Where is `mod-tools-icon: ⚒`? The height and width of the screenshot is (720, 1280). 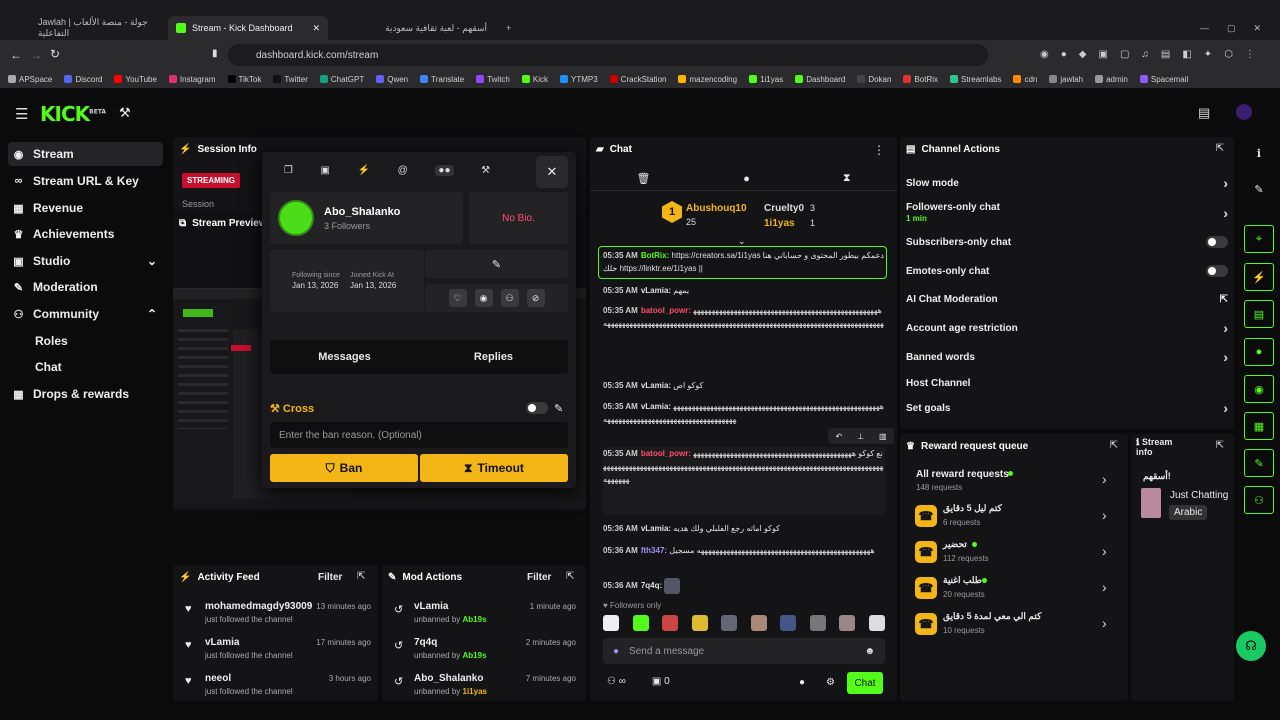 mod-tools-icon: ⚒ is located at coordinates (125, 113).